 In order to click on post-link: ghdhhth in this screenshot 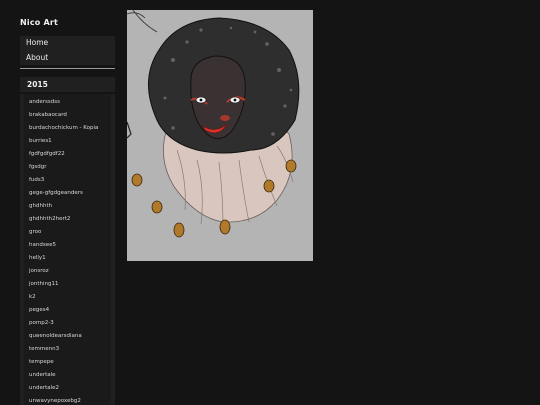, I will do `click(67, 206)`.